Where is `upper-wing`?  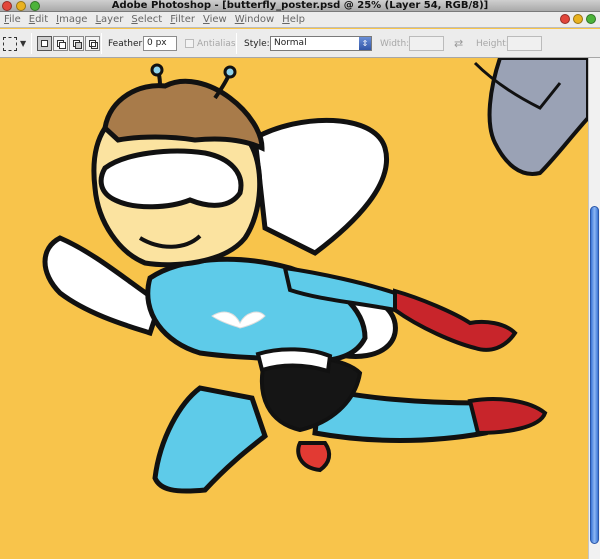 upper-wing is located at coordinates (320, 186).